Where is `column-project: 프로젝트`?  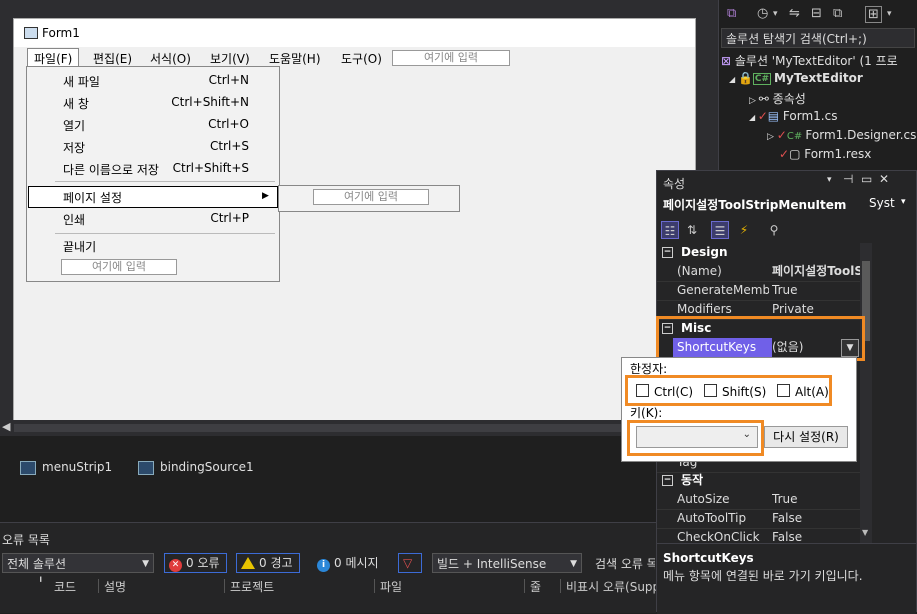
column-project: 프로젝트 is located at coordinates (252, 586).